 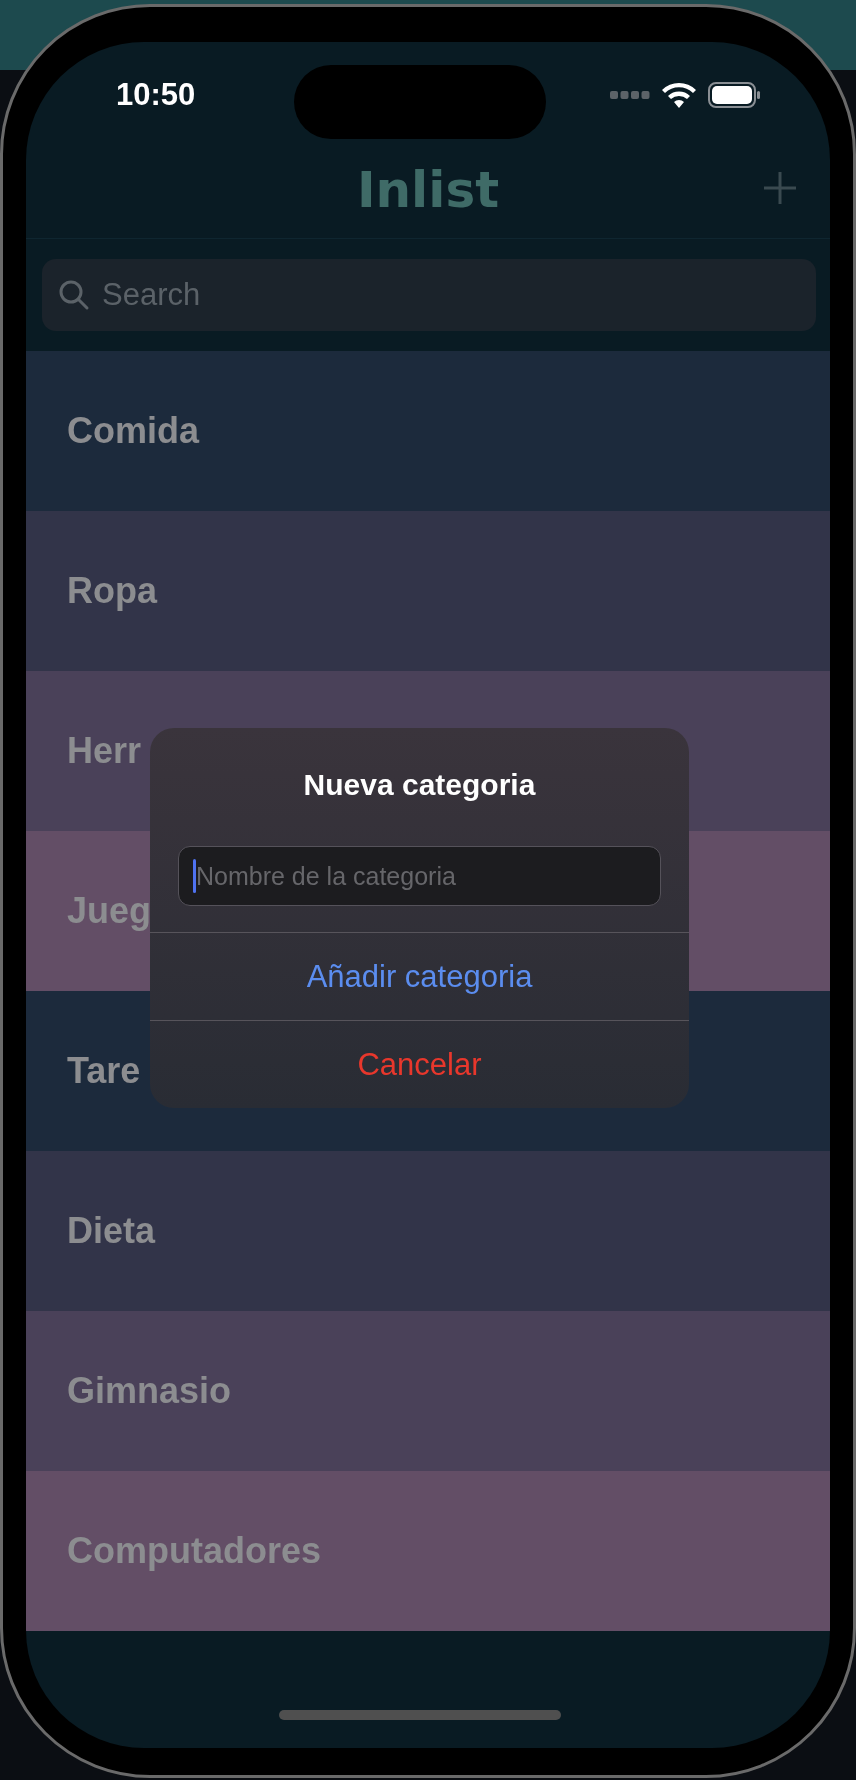 I want to click on status-time: 10:50, so click(x=156, y=95).